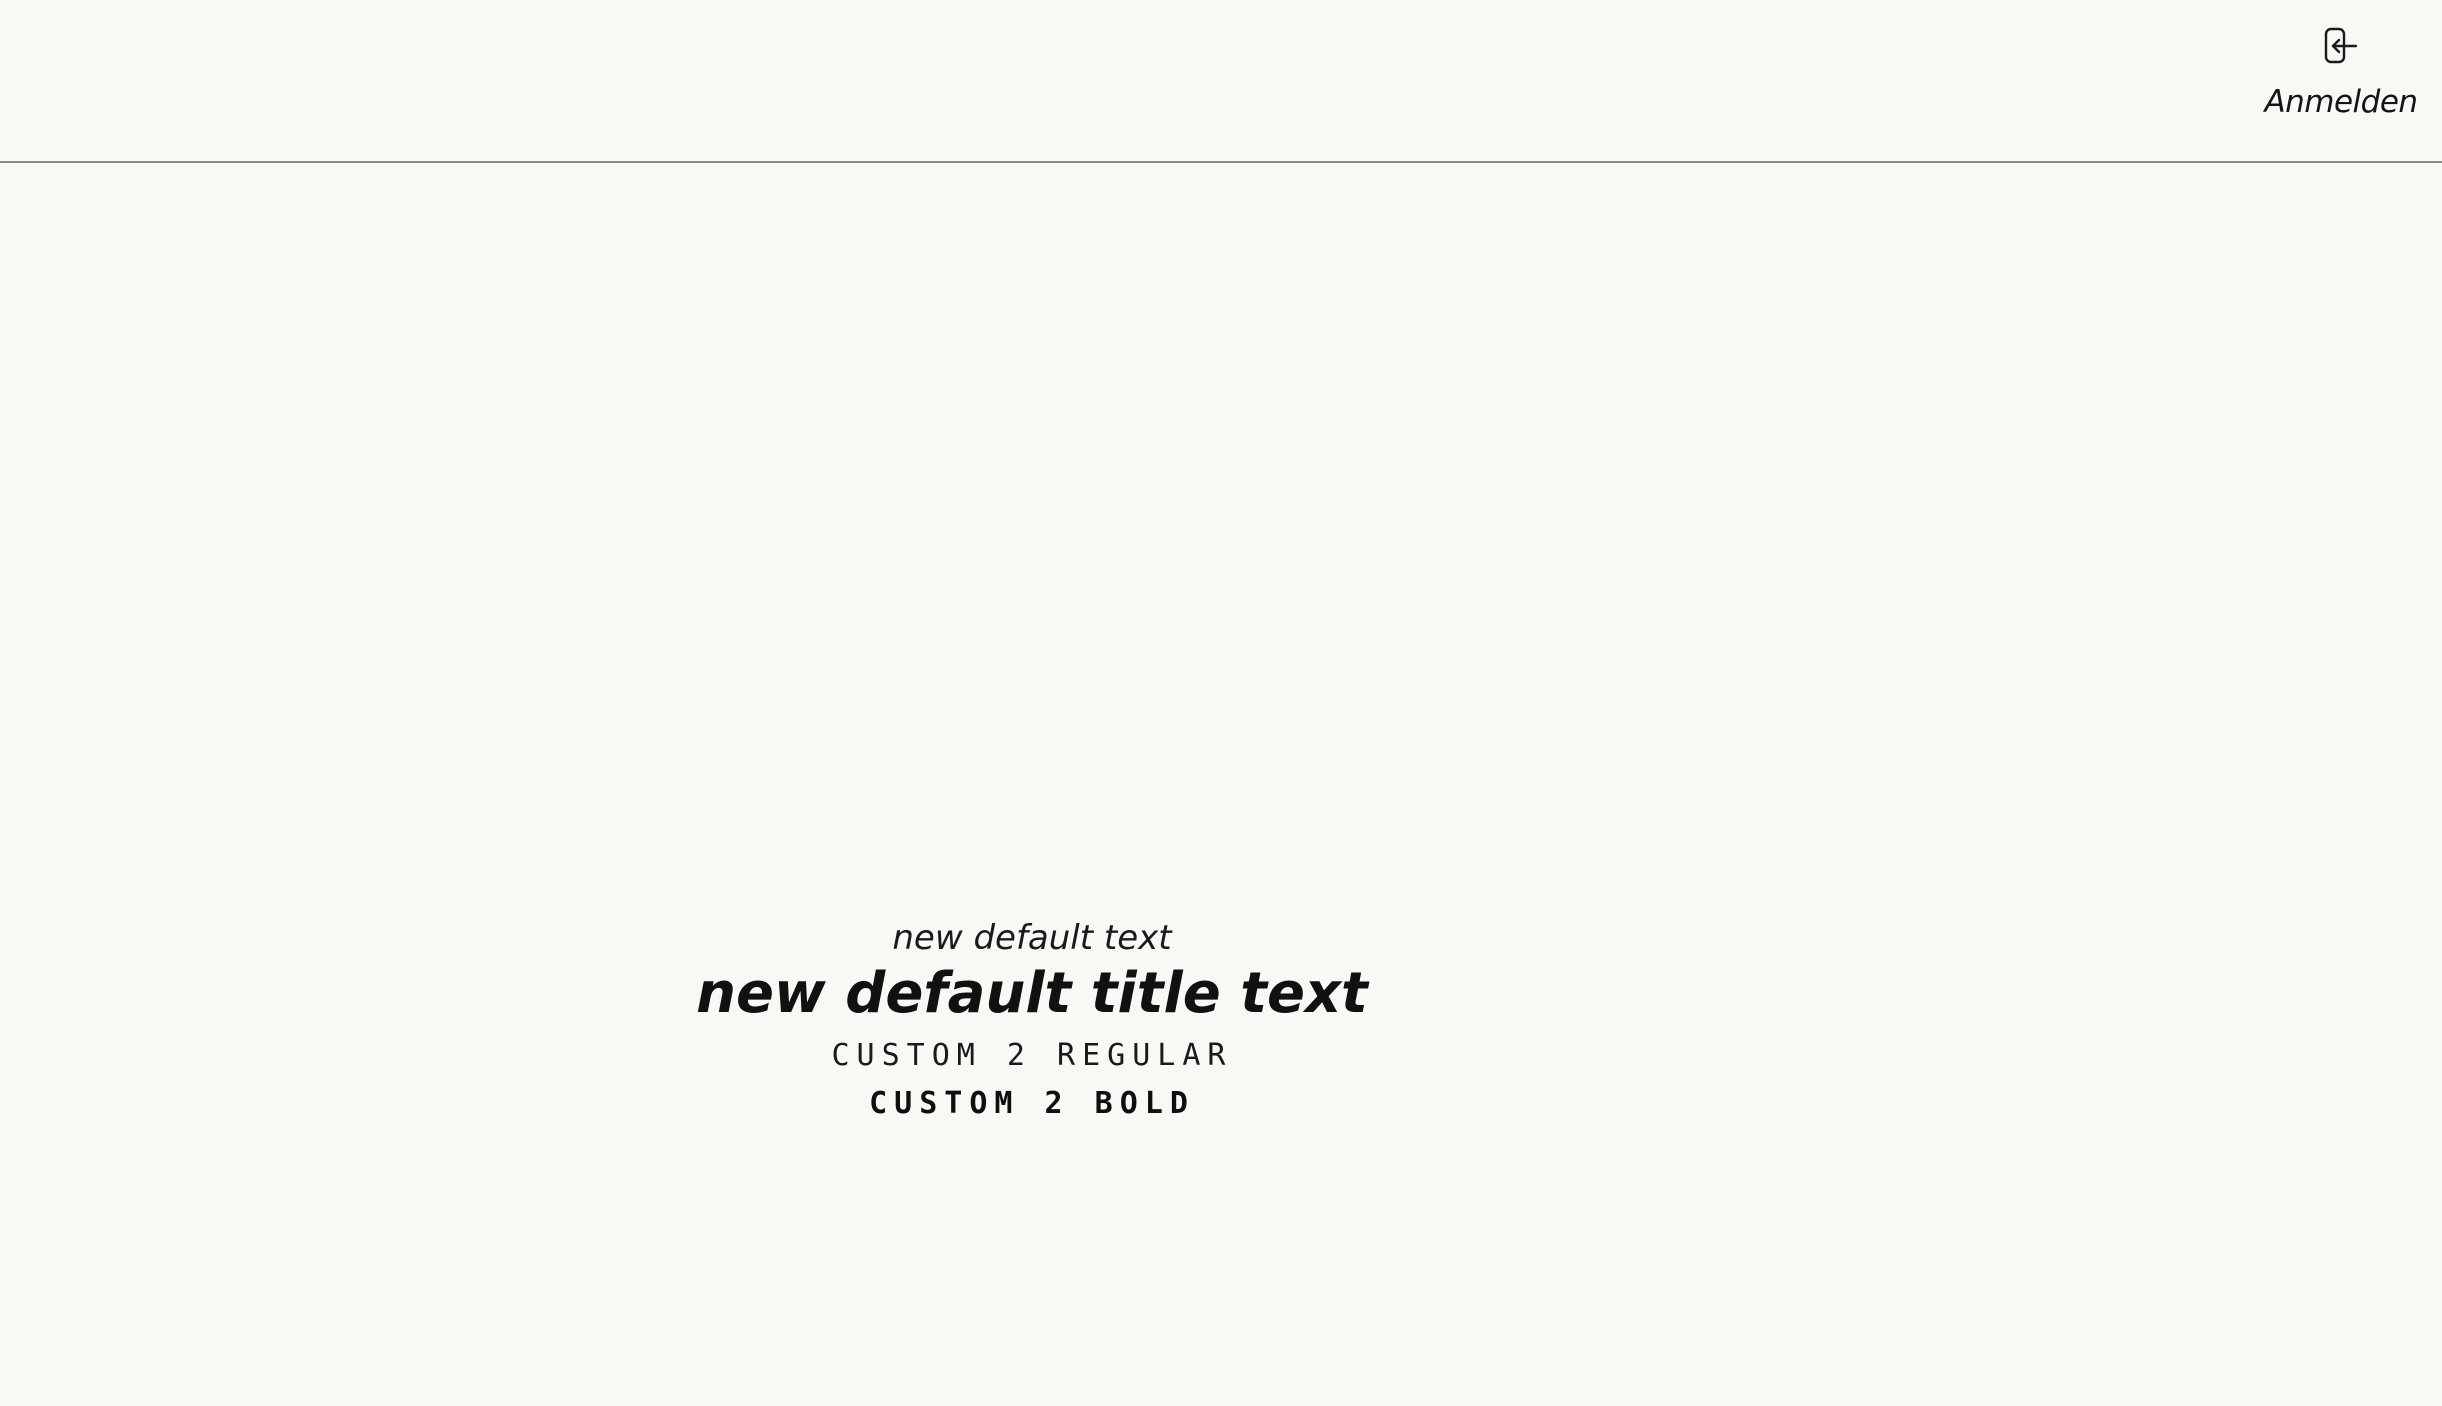 The image size is (2442, 1406). What do you see at coordinates (1032, 993) in the screenshot?
I see `default-title-sample: new default title text` at bounding box center [1032, 993].